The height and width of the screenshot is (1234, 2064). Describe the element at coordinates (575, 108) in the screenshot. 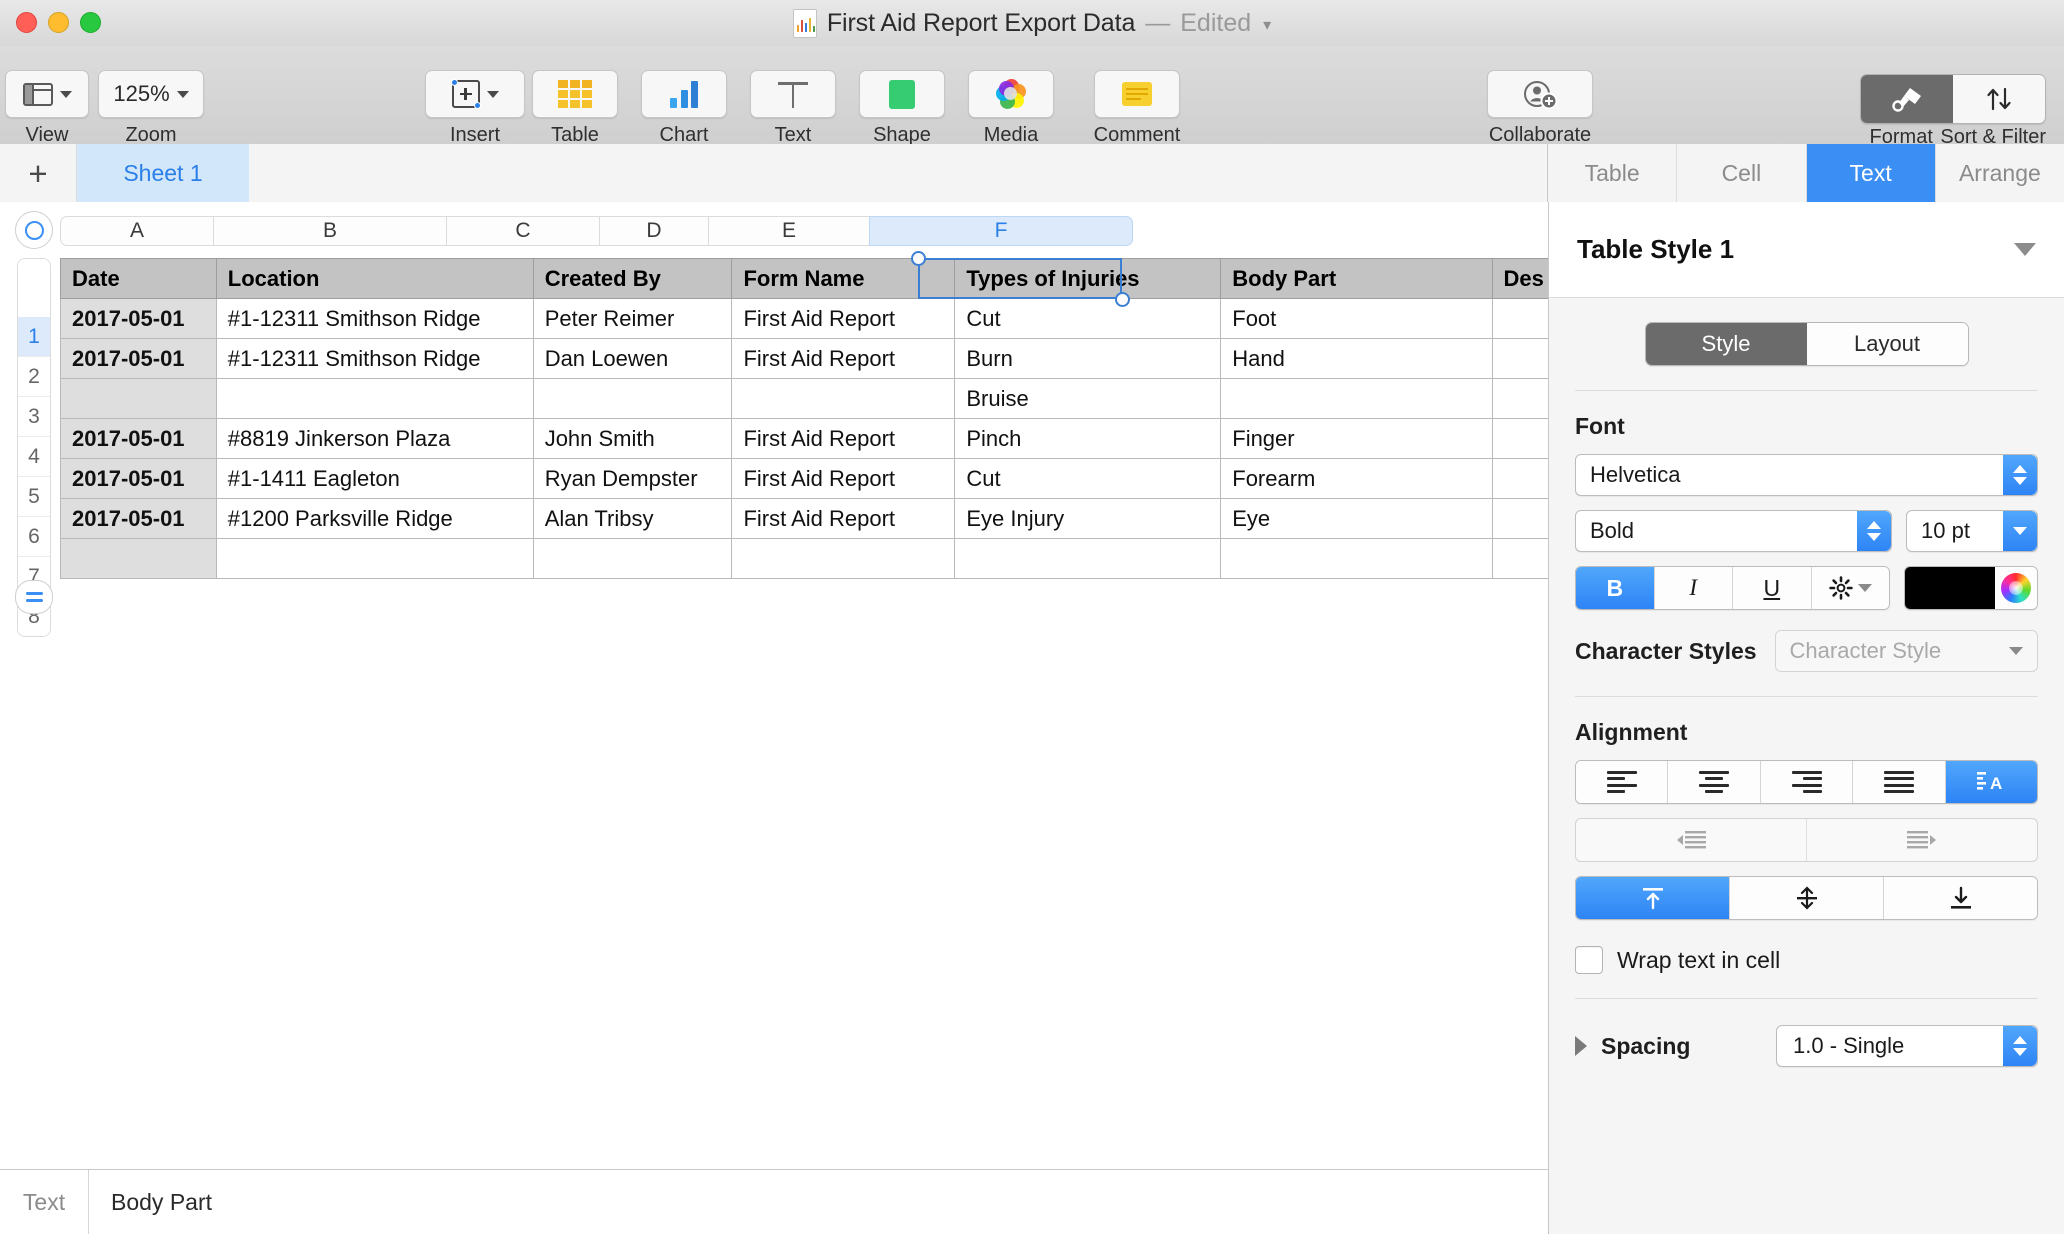

I see `table-button: Table` at that location.